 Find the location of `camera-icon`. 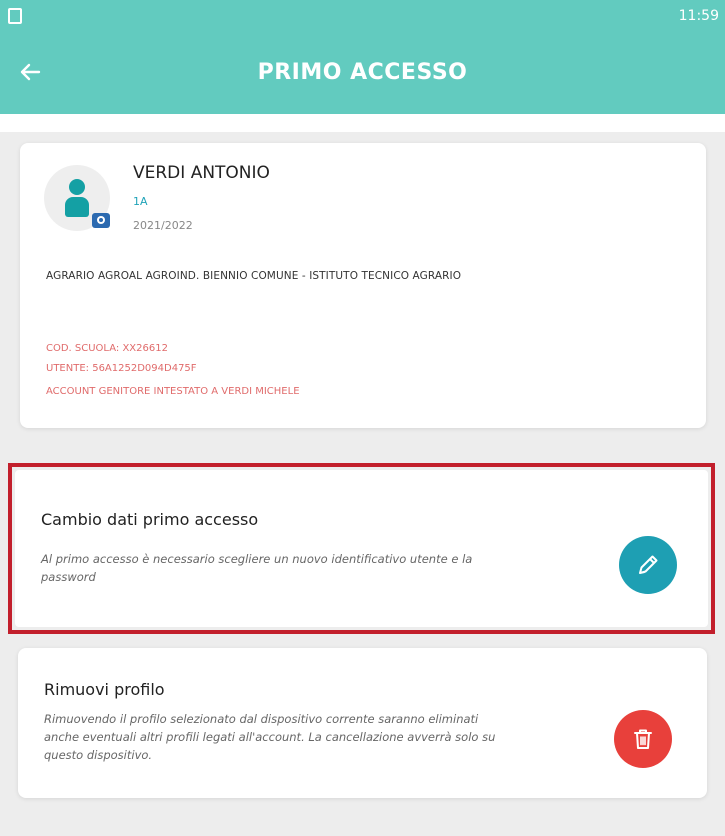

camera-icon is located at coordinates (101, 220).